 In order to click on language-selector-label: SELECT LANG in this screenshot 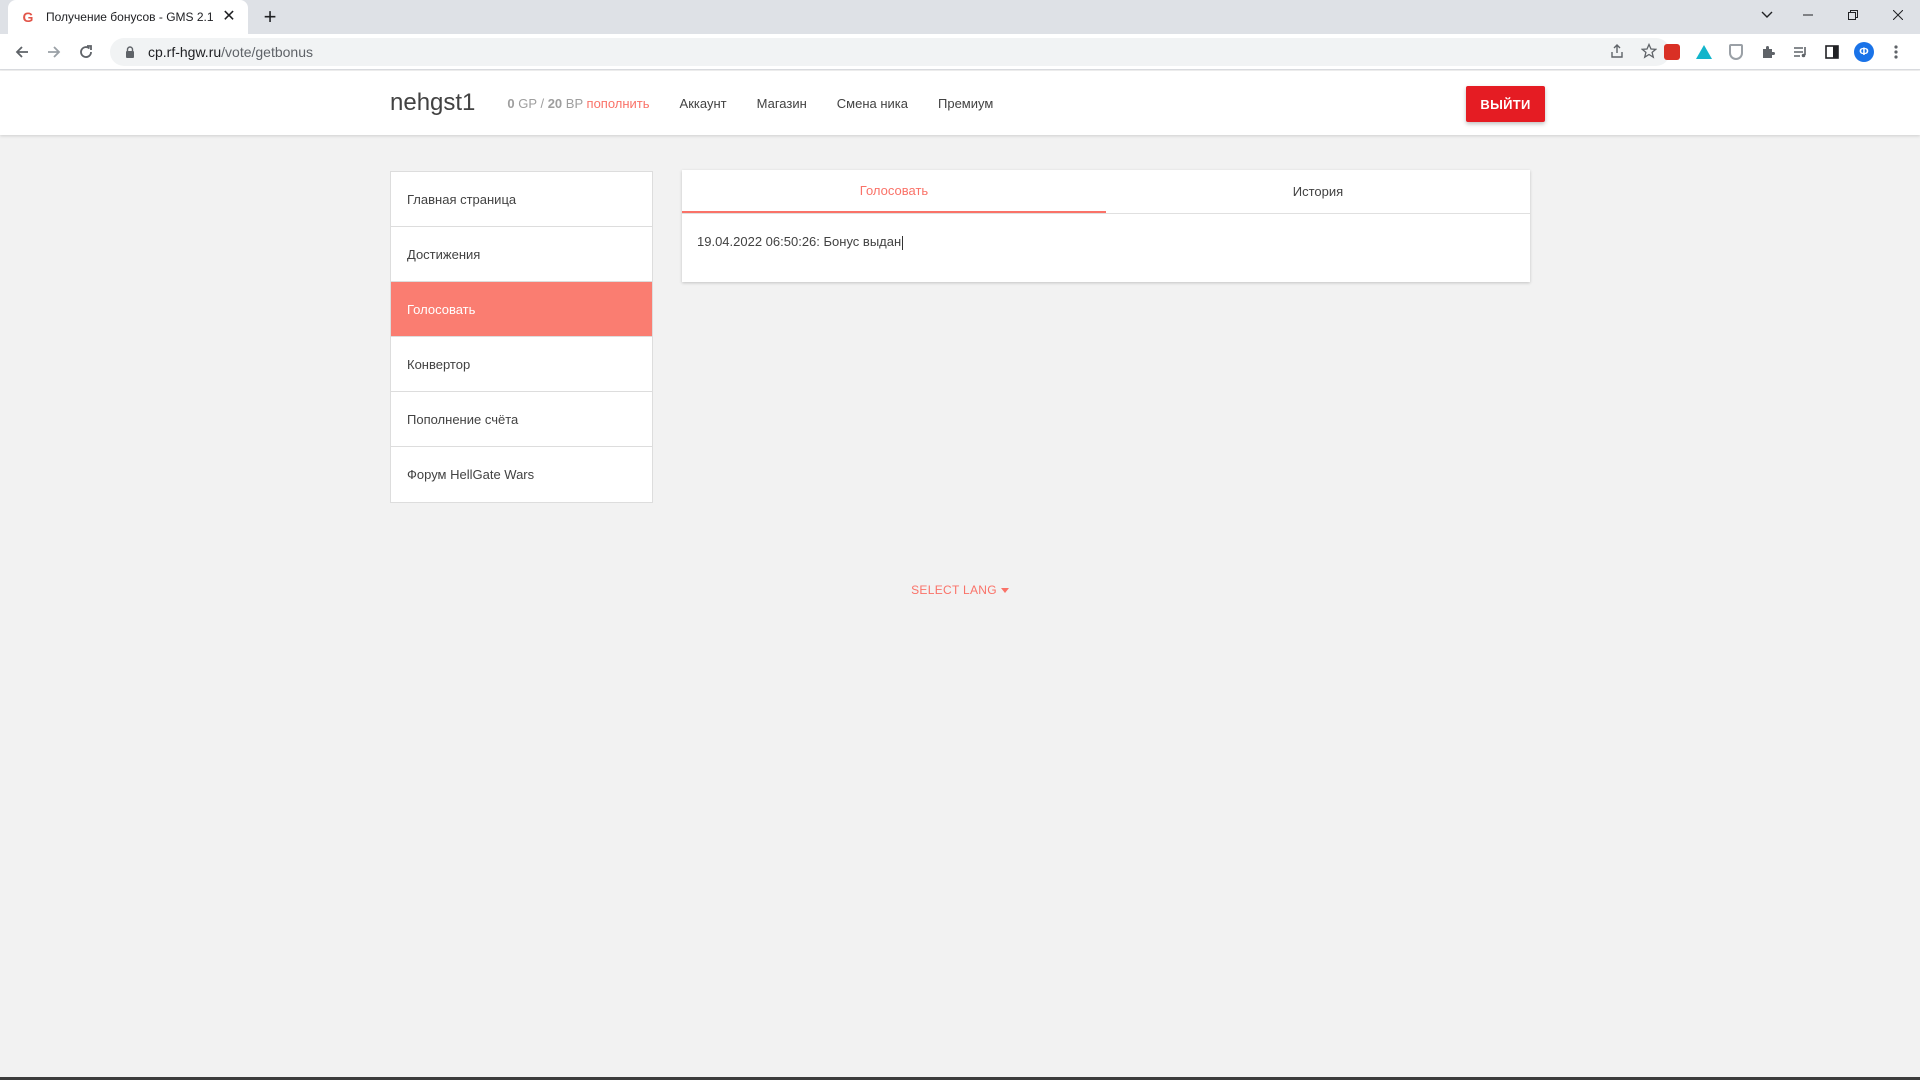, I will do `click(954, 590)`.